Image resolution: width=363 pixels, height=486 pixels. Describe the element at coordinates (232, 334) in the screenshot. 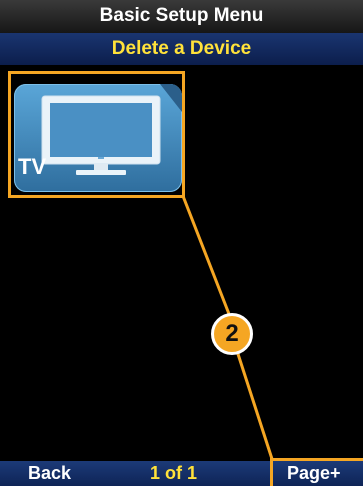

I see `step-number-badge: 2` at that location.